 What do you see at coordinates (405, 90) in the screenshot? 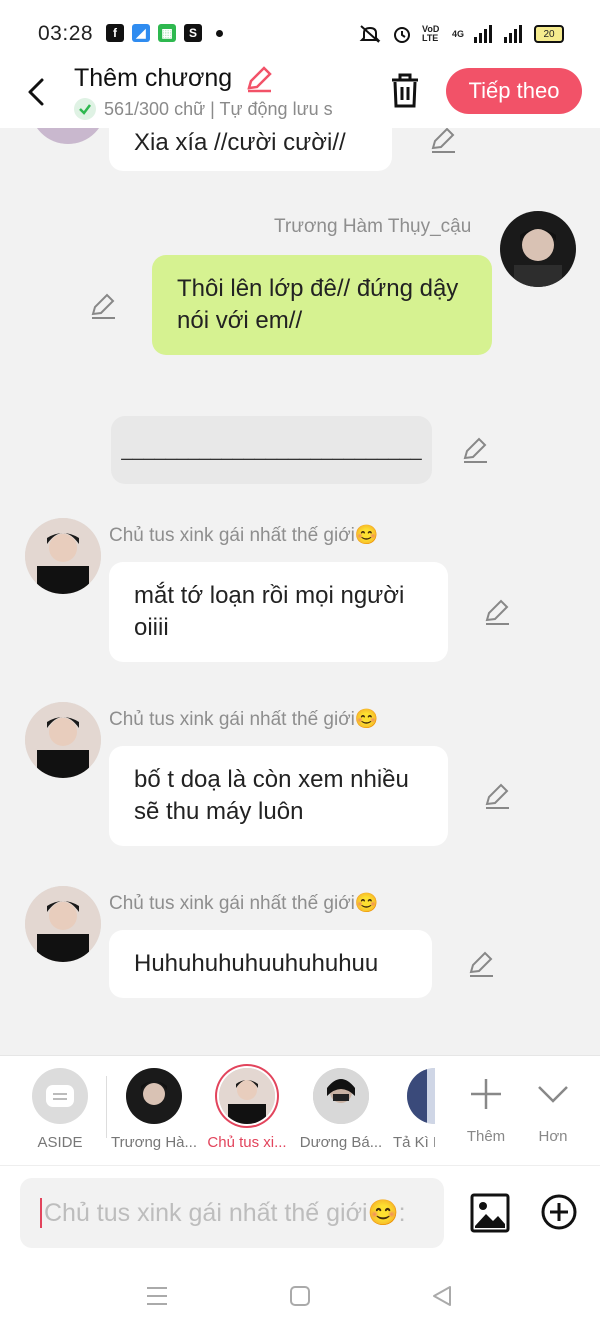
I see `trash-icon` at bounding box center [405, 90].